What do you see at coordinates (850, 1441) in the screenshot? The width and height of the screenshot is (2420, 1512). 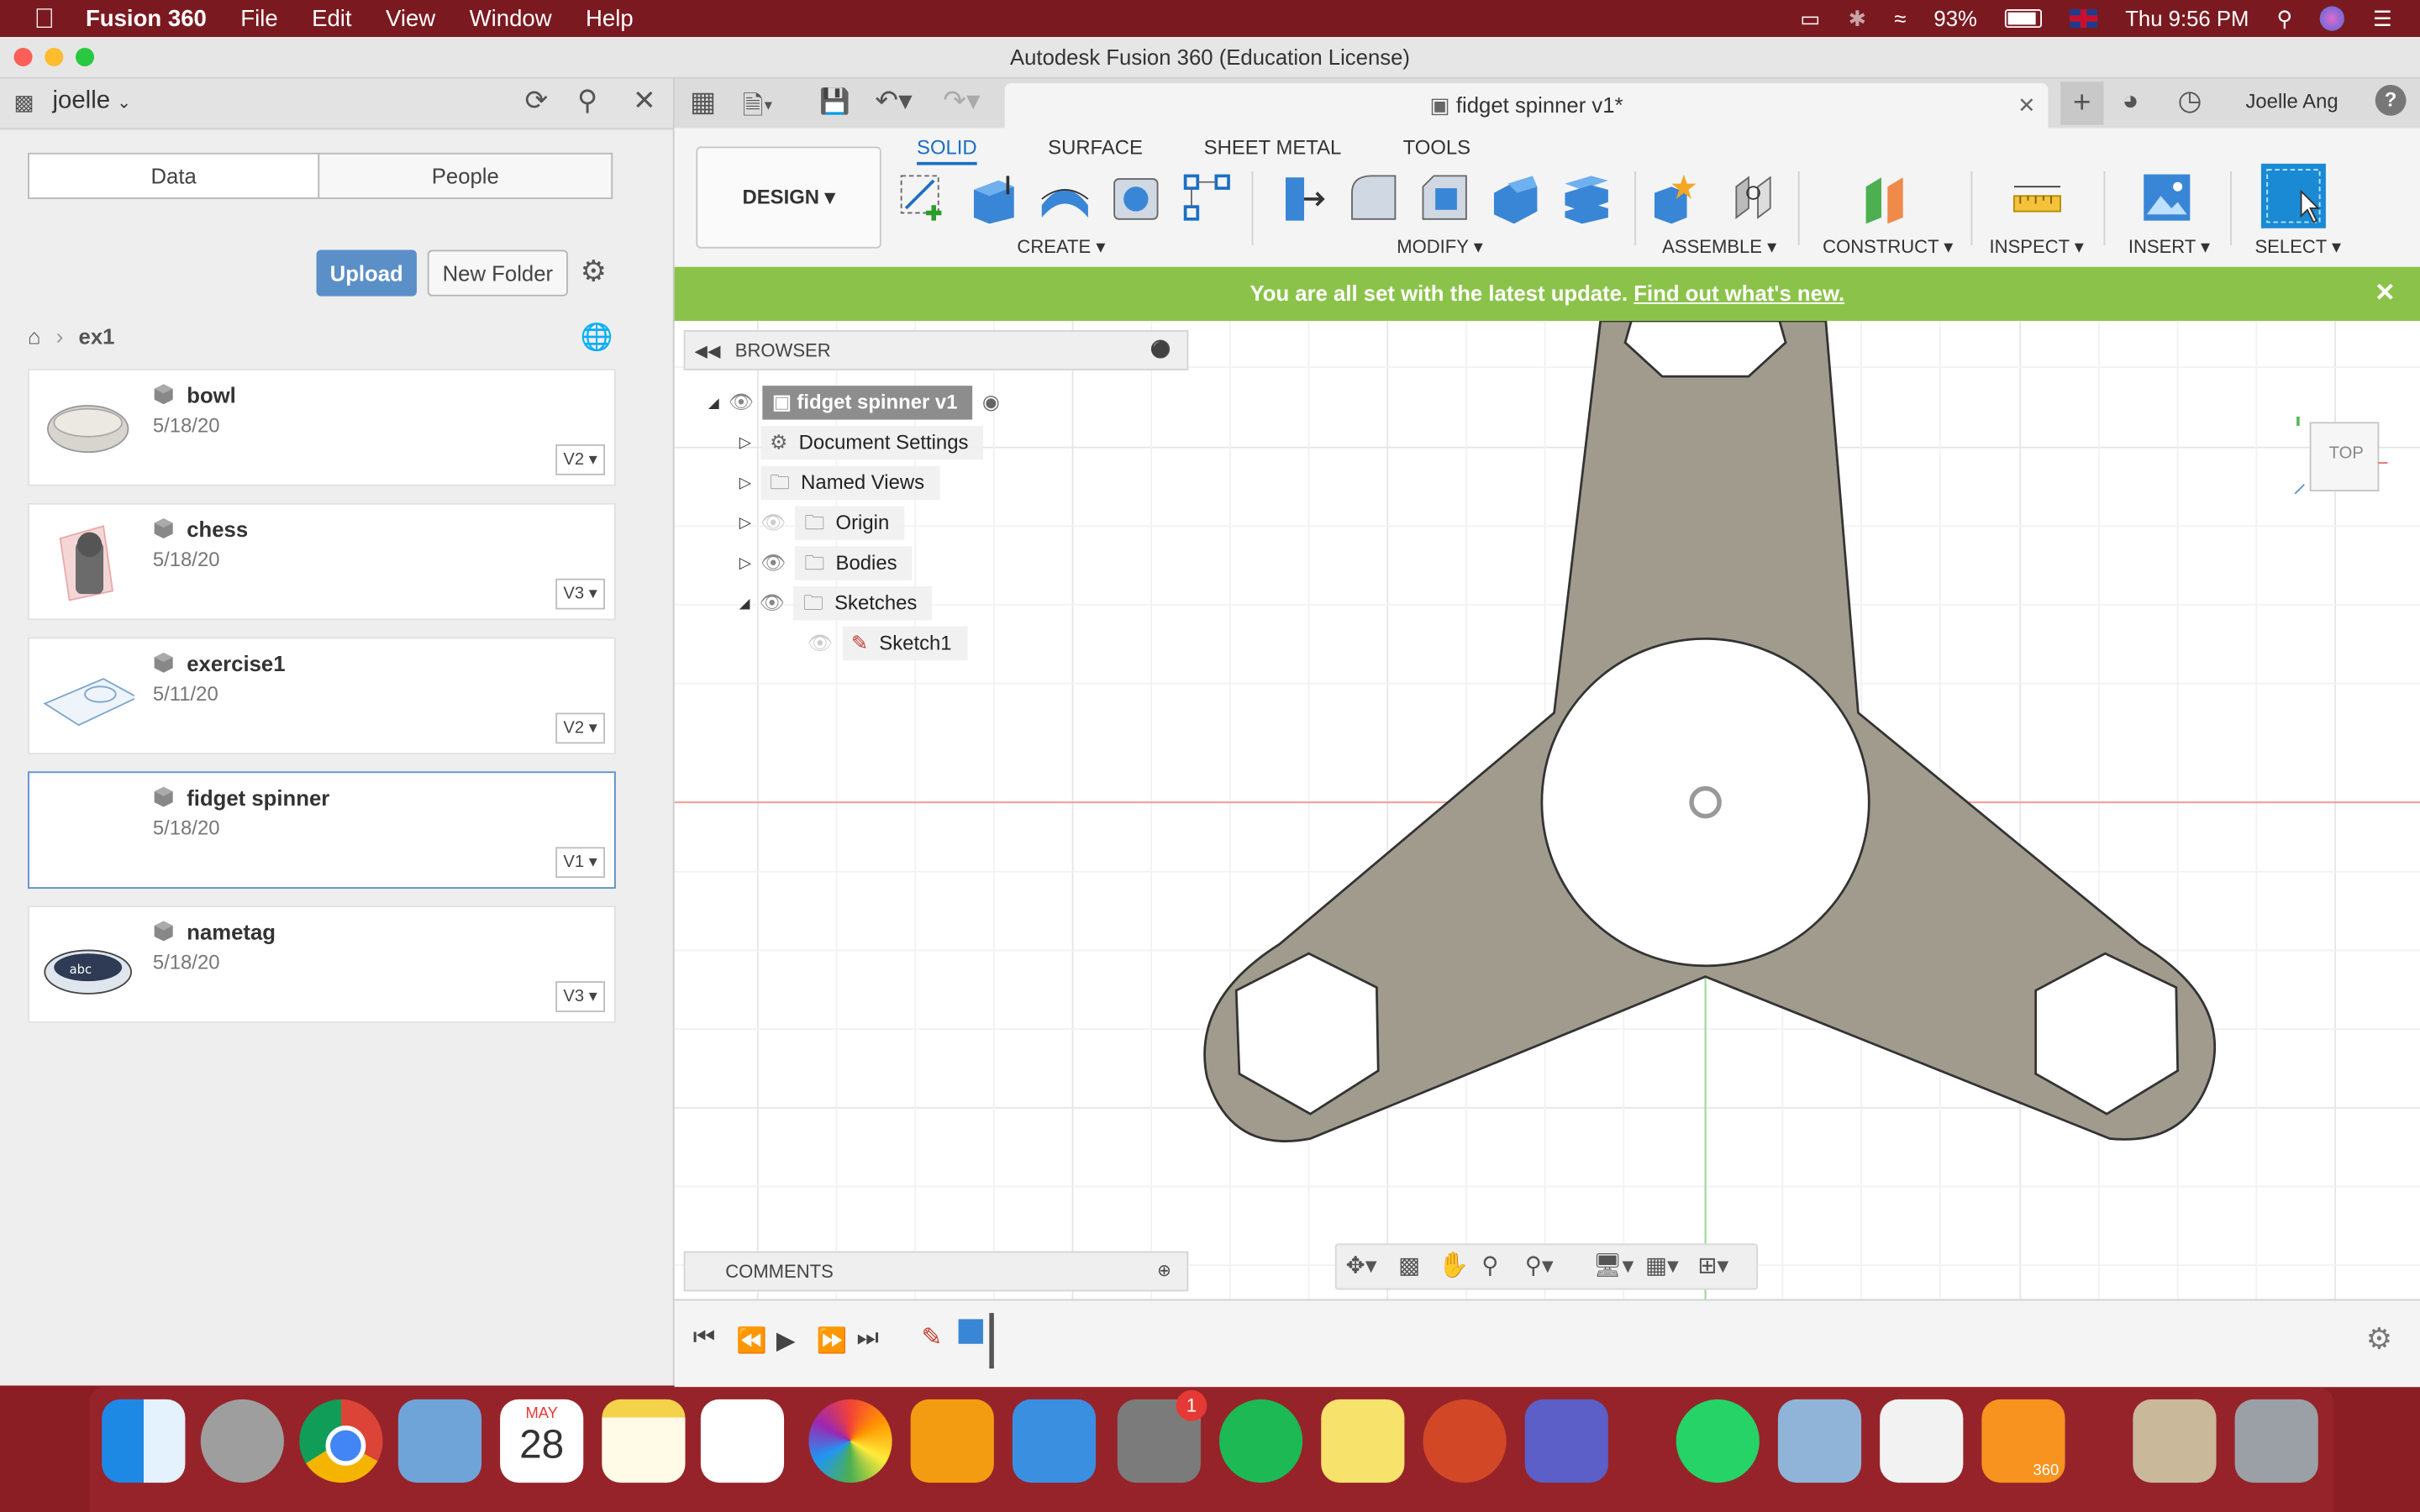 I see `photos-icon` at bounding box center [850, 1441].